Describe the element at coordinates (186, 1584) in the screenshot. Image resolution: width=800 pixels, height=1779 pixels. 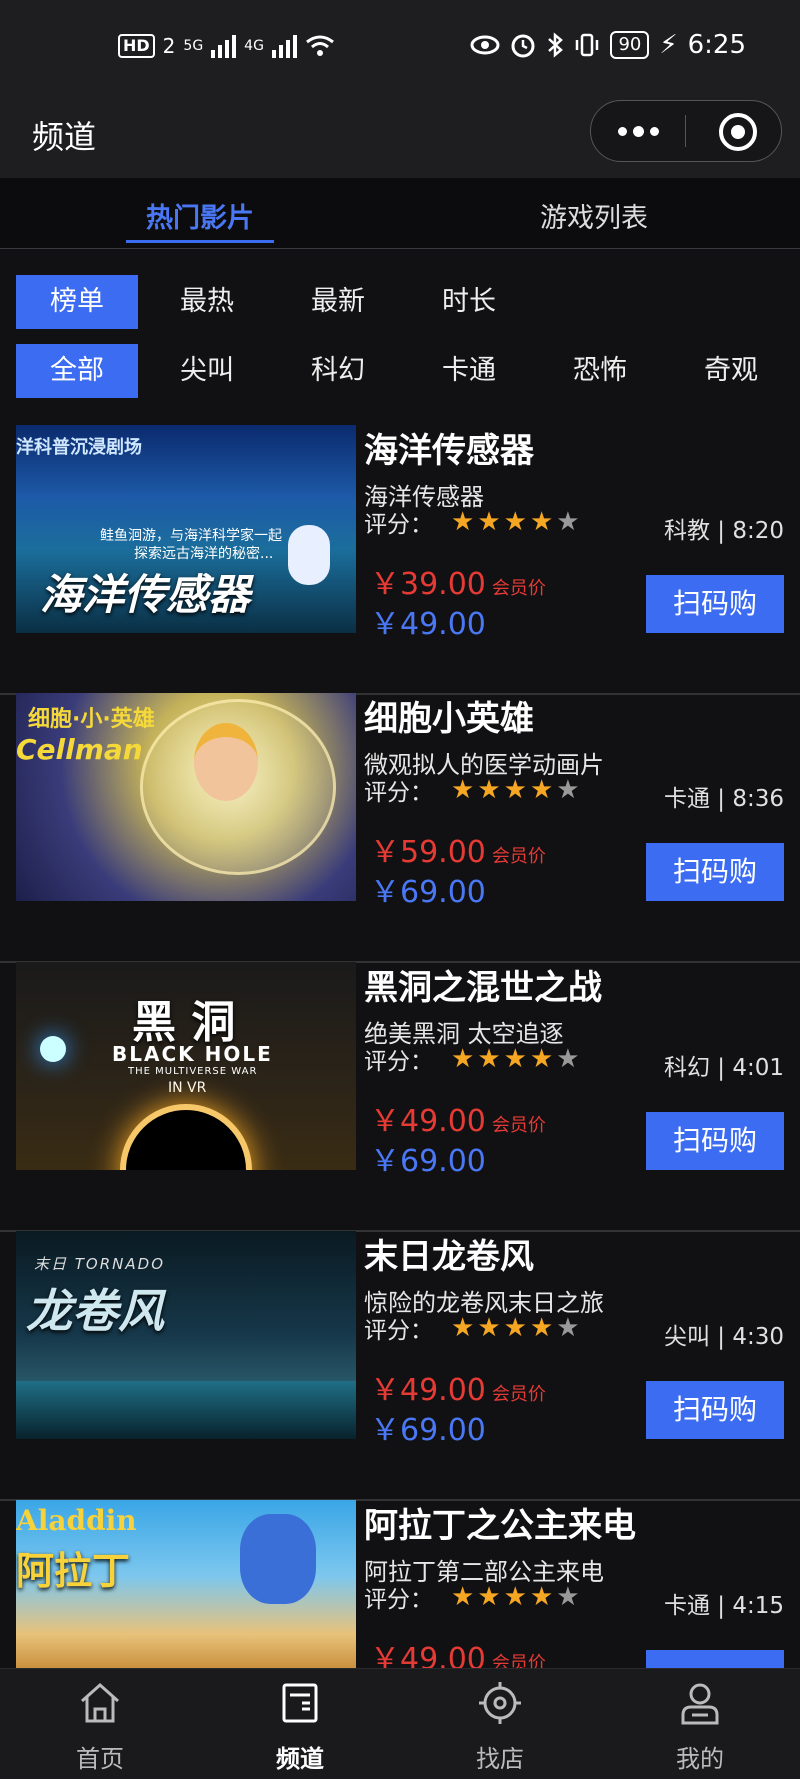
I see `movie-thumbnail: Aladdin 阿拉丁` at that location.